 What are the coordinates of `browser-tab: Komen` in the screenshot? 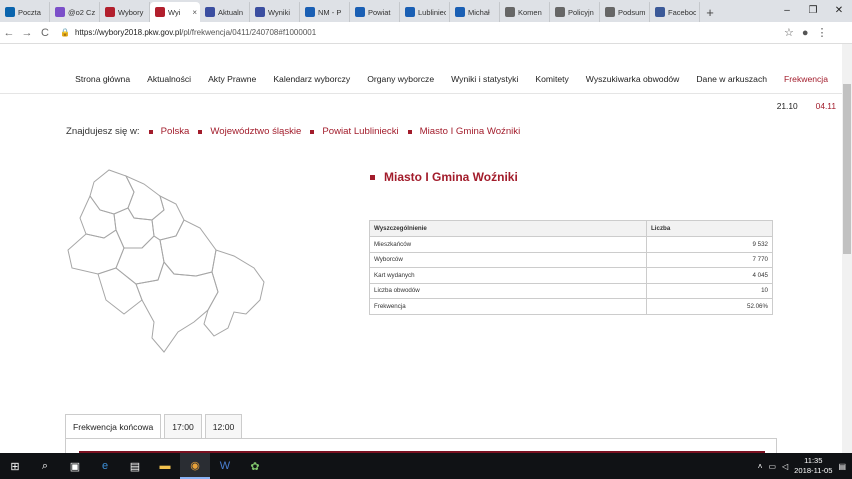 It's located at (525, 12).